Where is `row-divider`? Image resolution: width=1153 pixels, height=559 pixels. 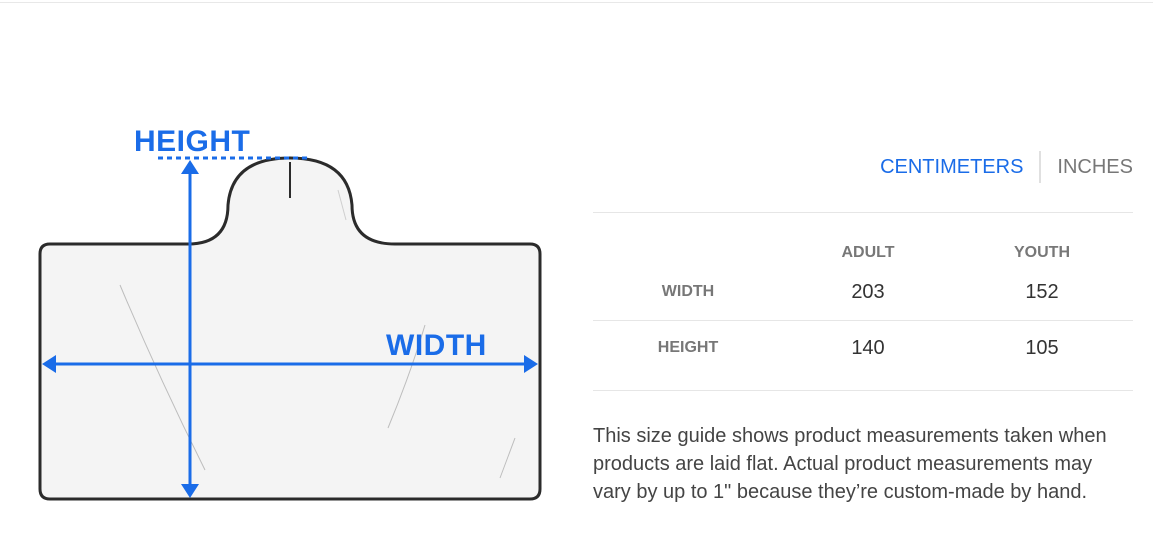
row-divider is located at coordinates (863, 320).